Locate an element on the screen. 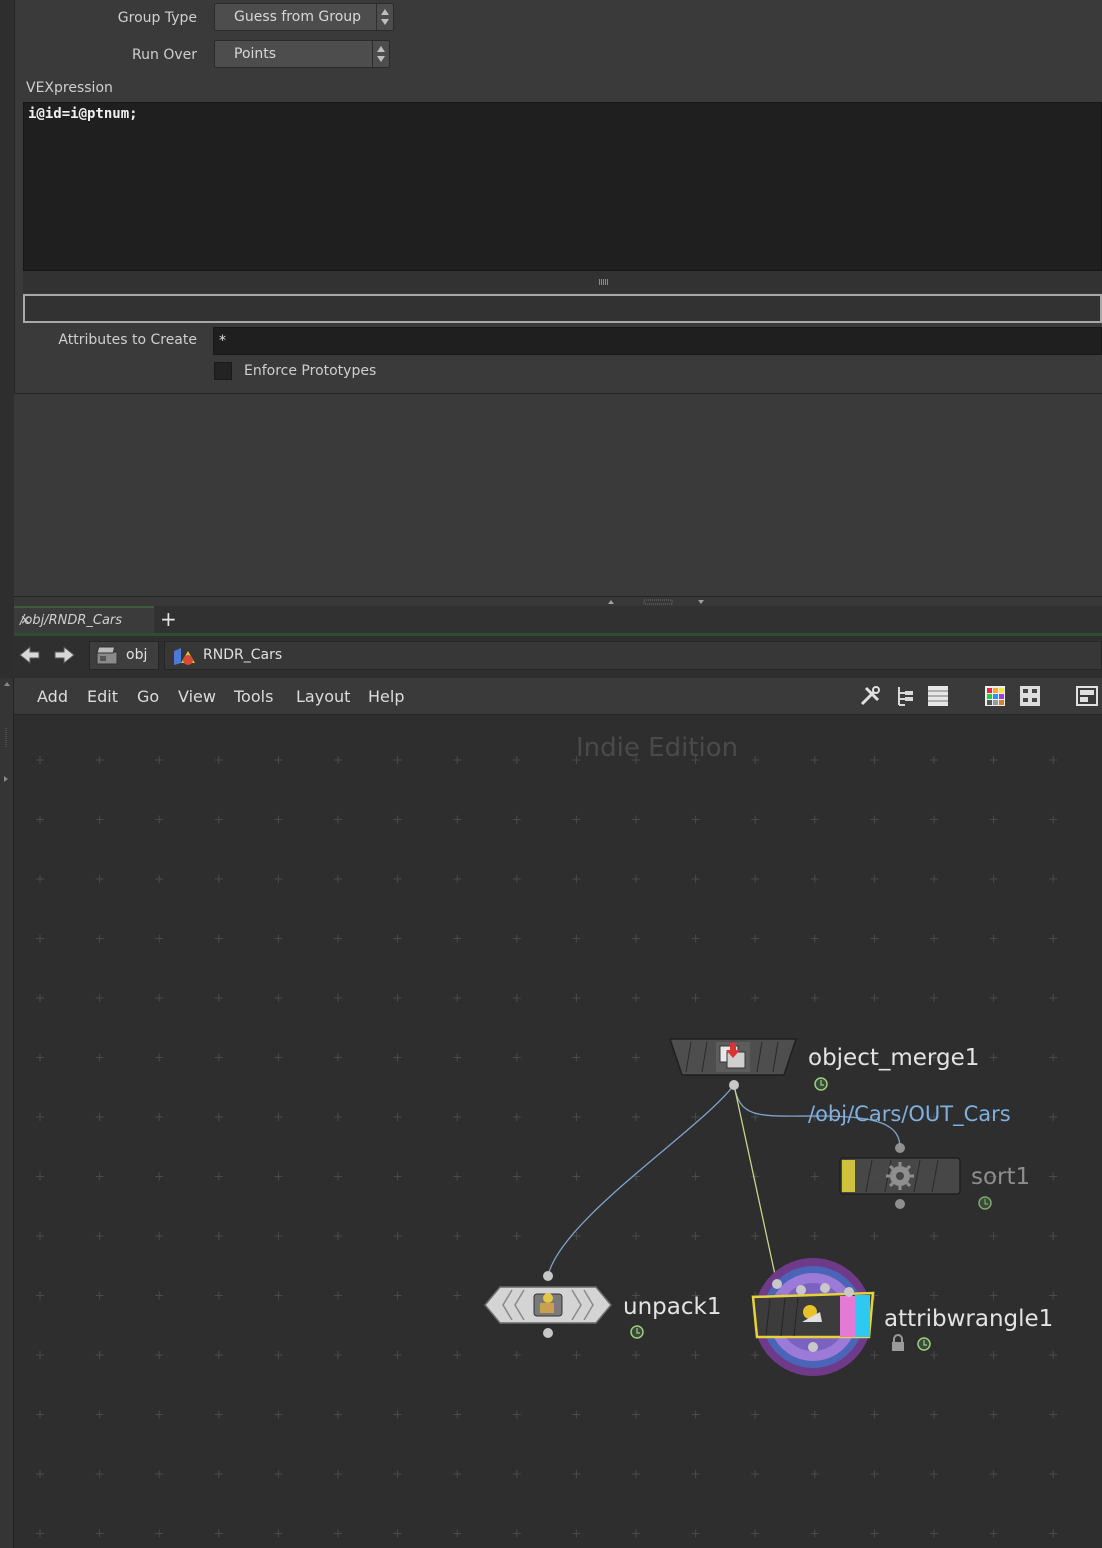  wire-to-wrangle is located at coordinates (755, 1184).